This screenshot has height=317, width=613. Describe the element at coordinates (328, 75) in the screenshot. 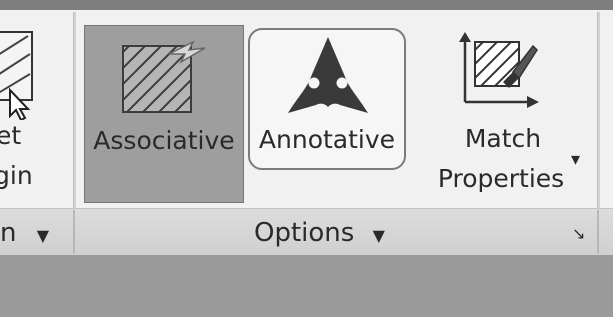

I see `annotative-icon` at that location.